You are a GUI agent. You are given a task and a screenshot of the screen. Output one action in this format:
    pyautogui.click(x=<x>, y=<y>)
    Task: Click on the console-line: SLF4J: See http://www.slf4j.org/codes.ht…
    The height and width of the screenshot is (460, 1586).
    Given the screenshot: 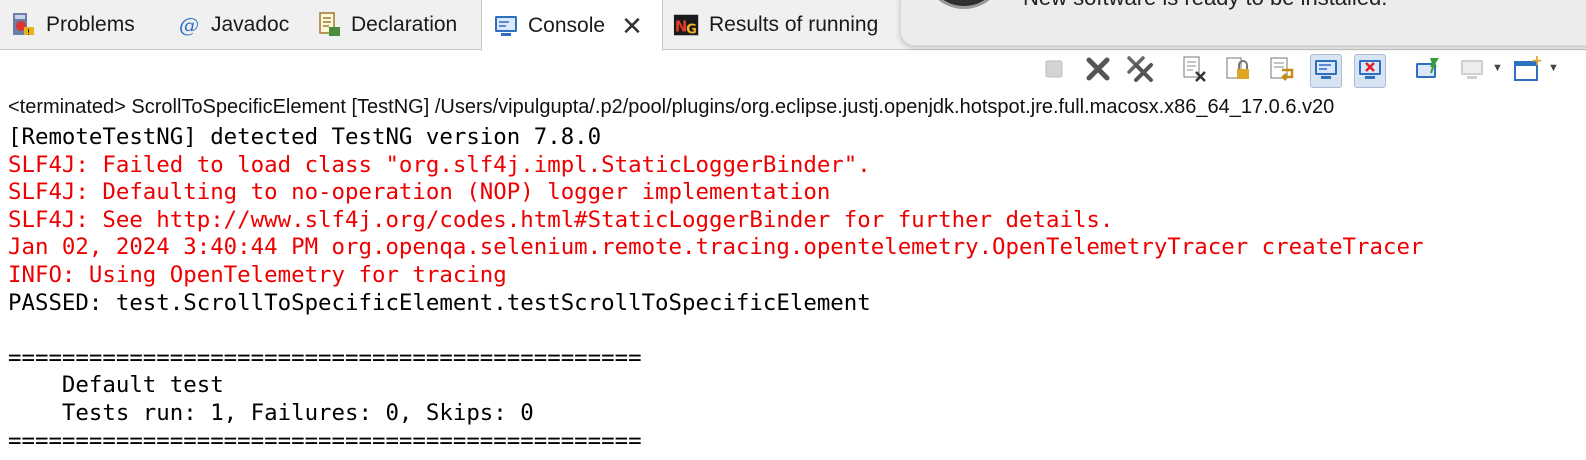 What is the action you would take?
    pyautogui.click(x=561, y=219)
    